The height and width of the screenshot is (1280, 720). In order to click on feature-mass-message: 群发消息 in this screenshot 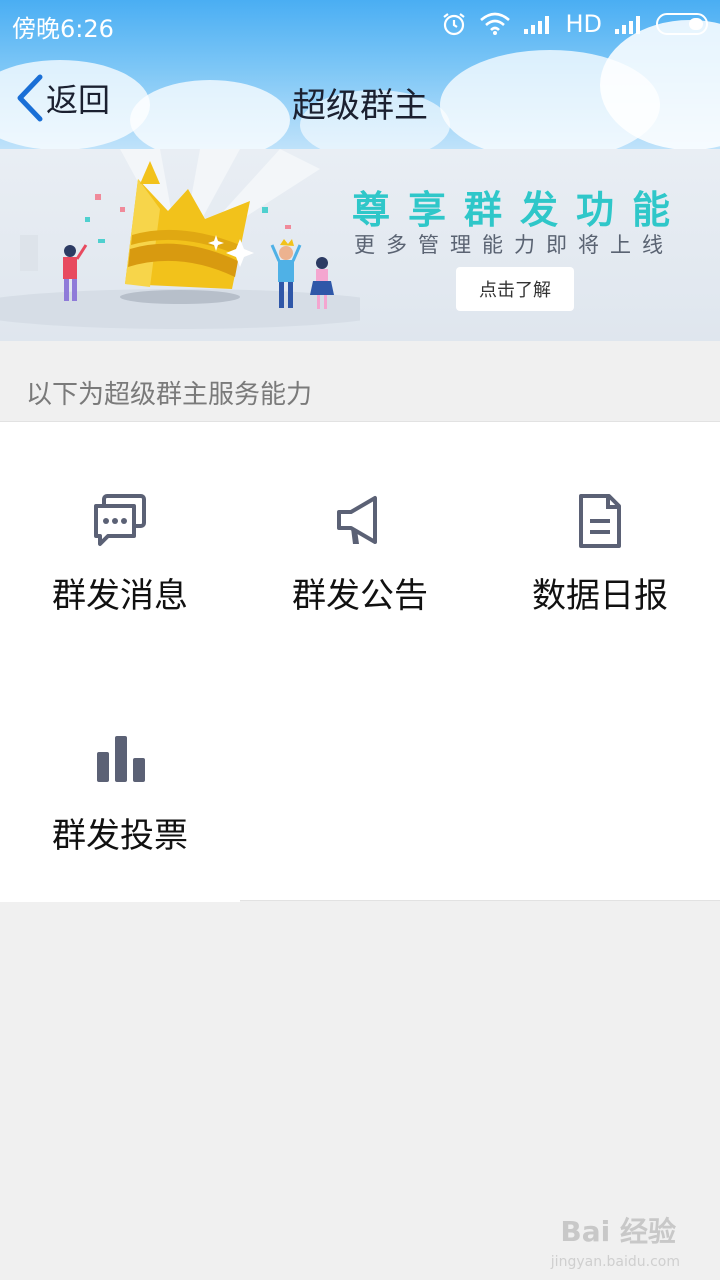, I will do `click(120, 542)`.